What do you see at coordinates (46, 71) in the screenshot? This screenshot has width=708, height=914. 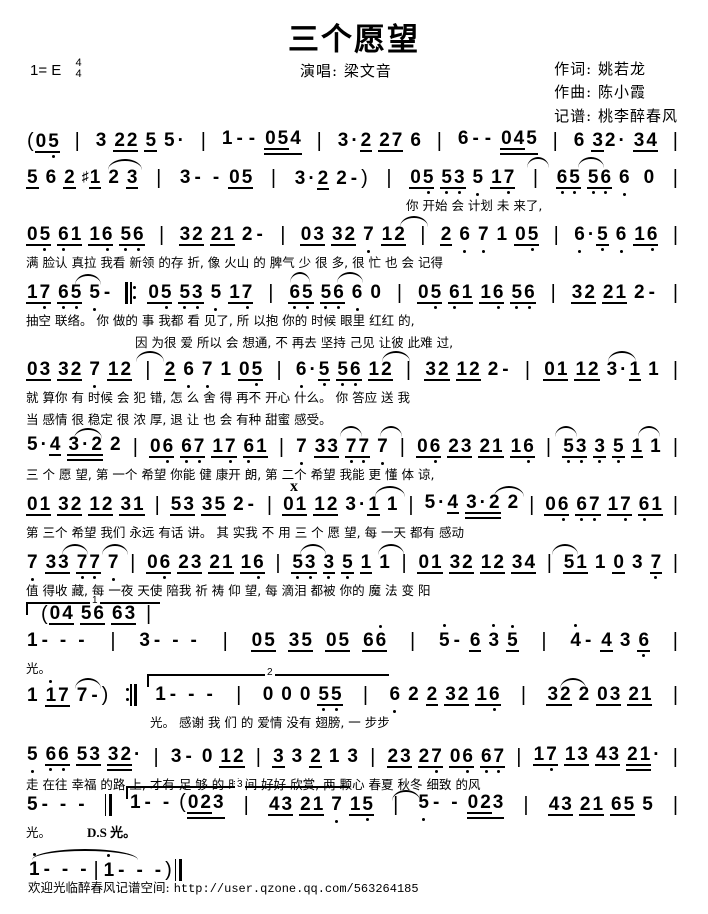 I see `key-label: 1= E` at bounding box center [46, 71].